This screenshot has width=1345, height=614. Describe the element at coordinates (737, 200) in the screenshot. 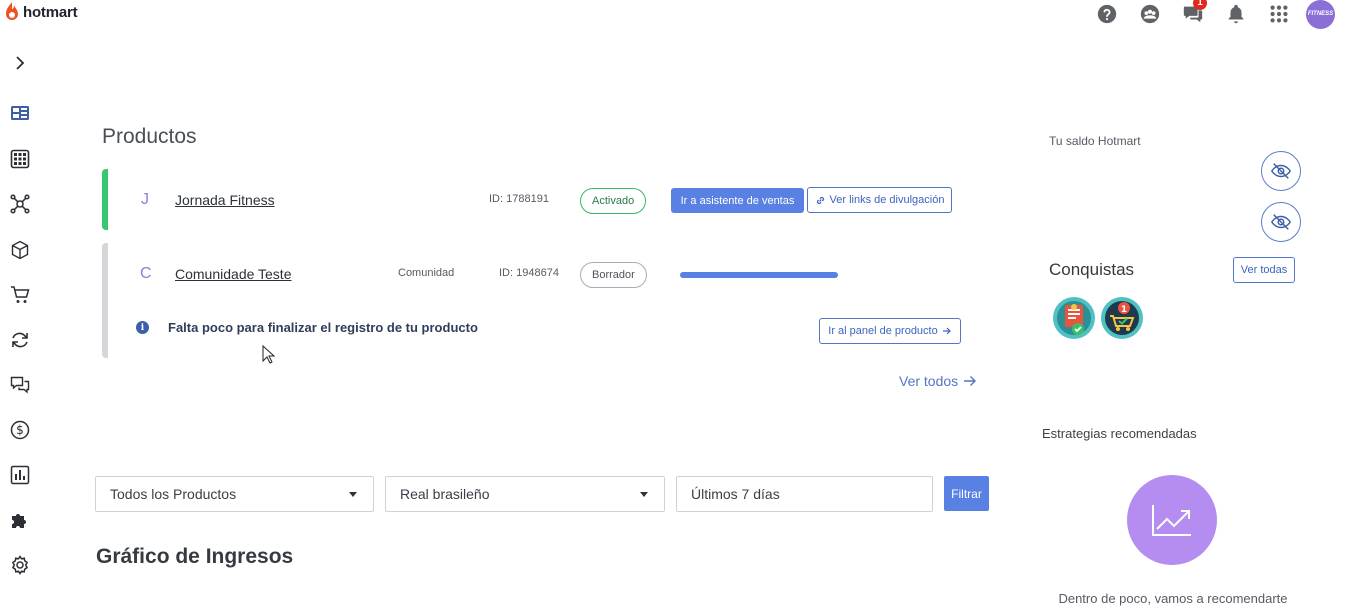

I see `sales-assistant-button: Ir a asistente de ventas` at that location.